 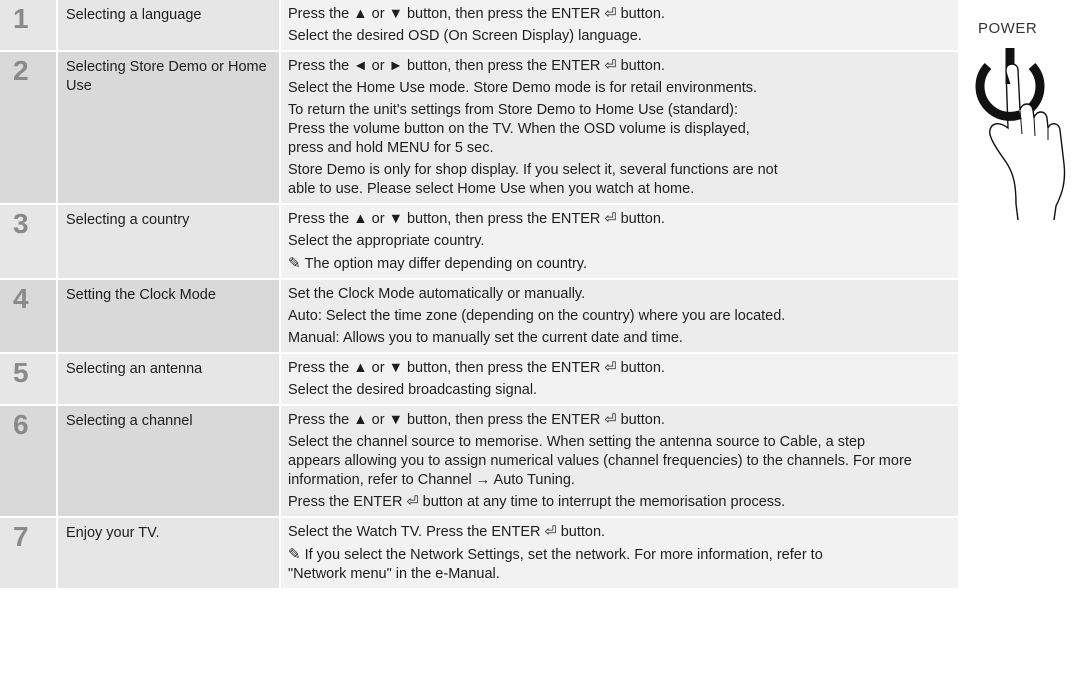 I want to click on step-title: Selecting an antenna, so click(x=167, y=379).